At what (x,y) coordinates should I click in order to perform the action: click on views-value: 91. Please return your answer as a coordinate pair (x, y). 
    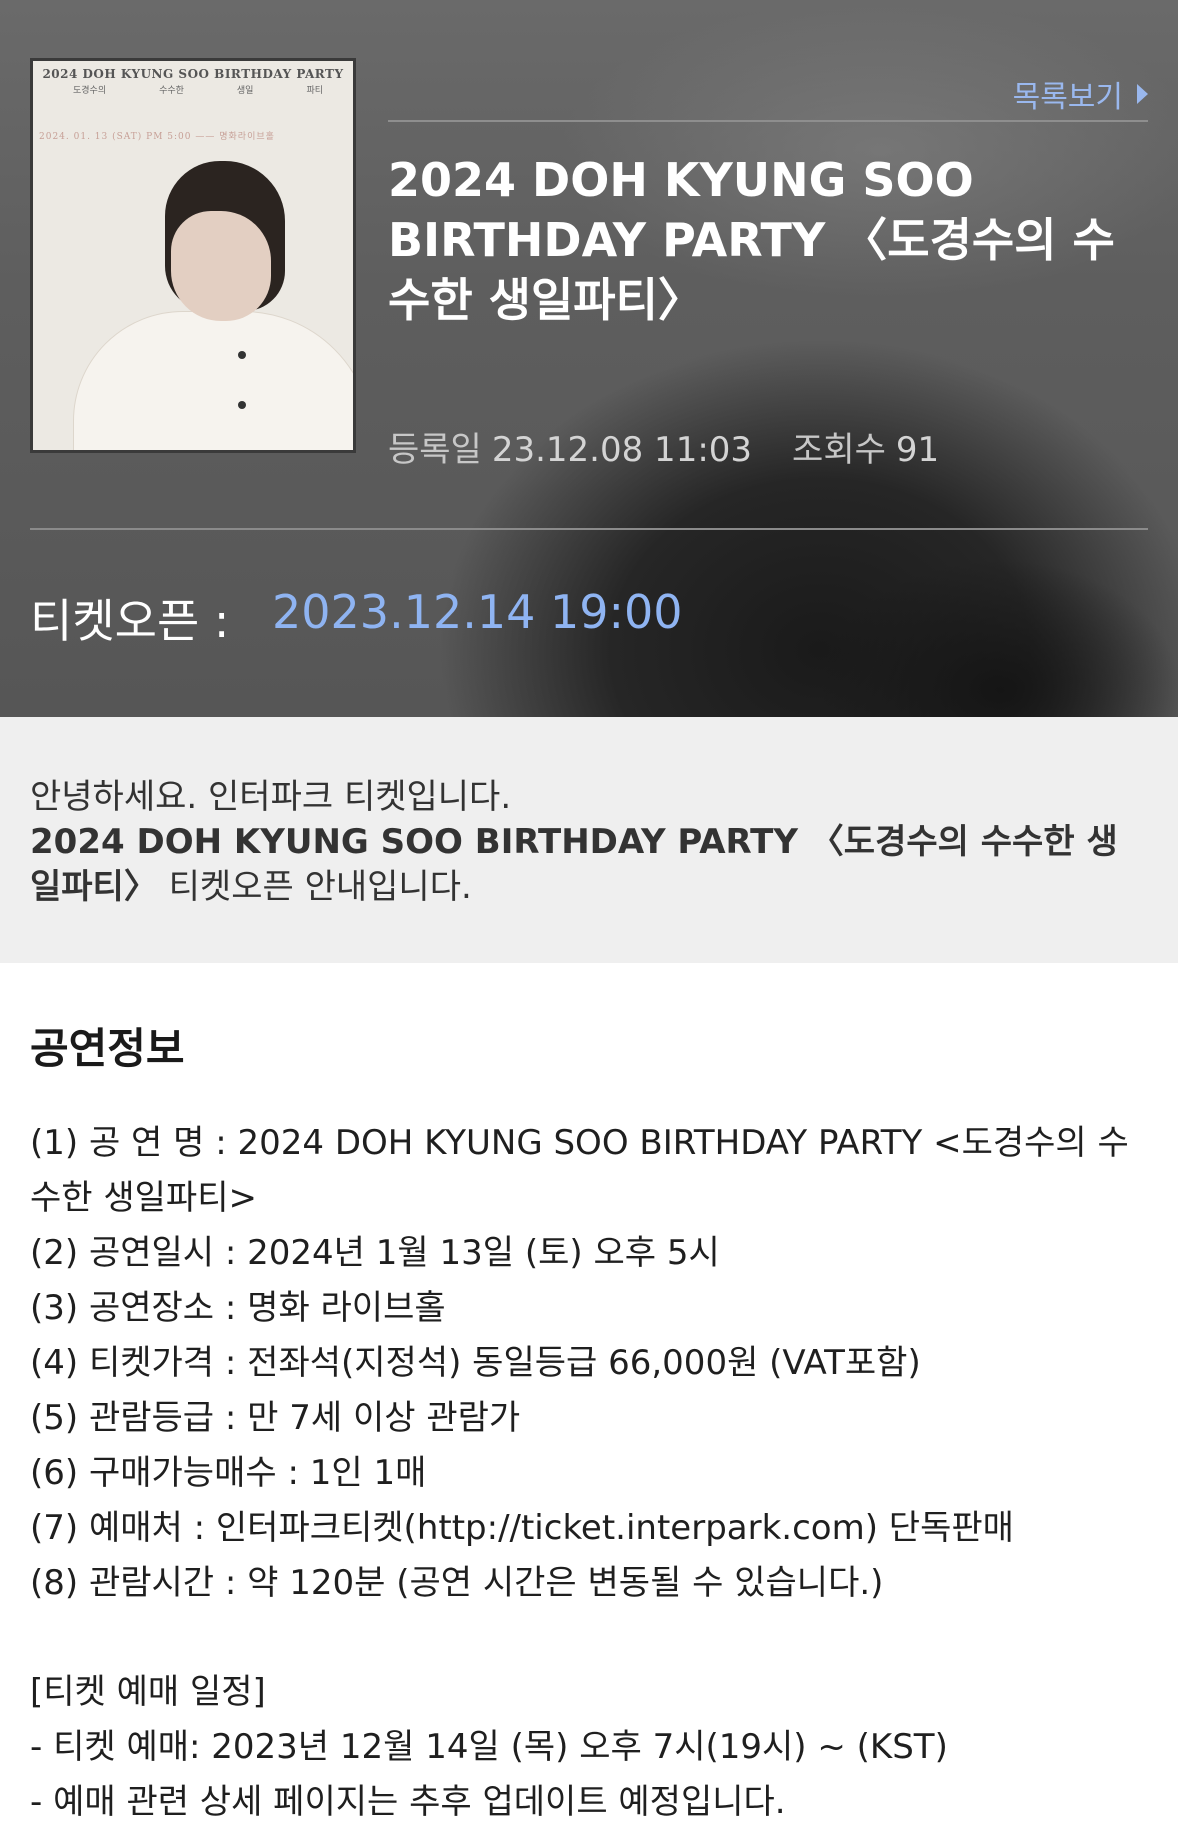
    Looking at the image, I should click on (917, 450).